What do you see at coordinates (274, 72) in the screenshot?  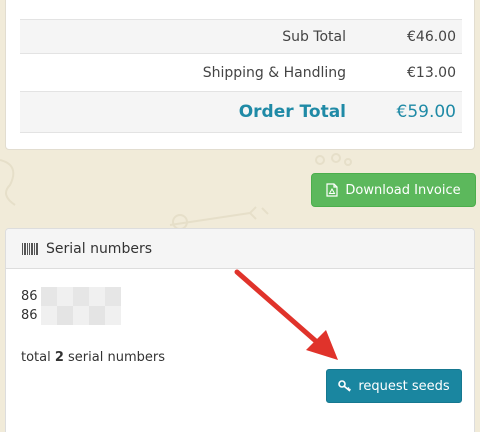 I see `shipping-label: Shipping & Handling` at bounding box center [274, 72].